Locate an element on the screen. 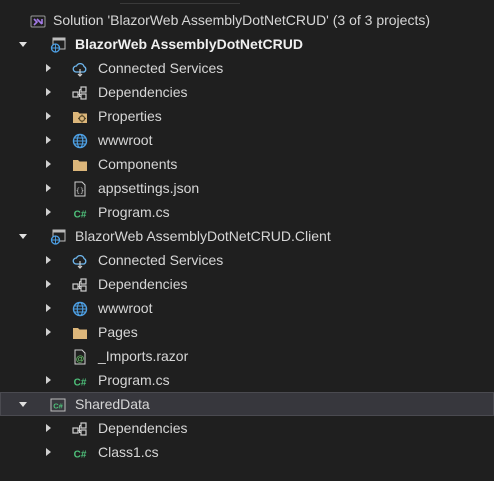 This screenshot has height=481, width=494. tree-item: Pages is located at coordinates (247, 332).